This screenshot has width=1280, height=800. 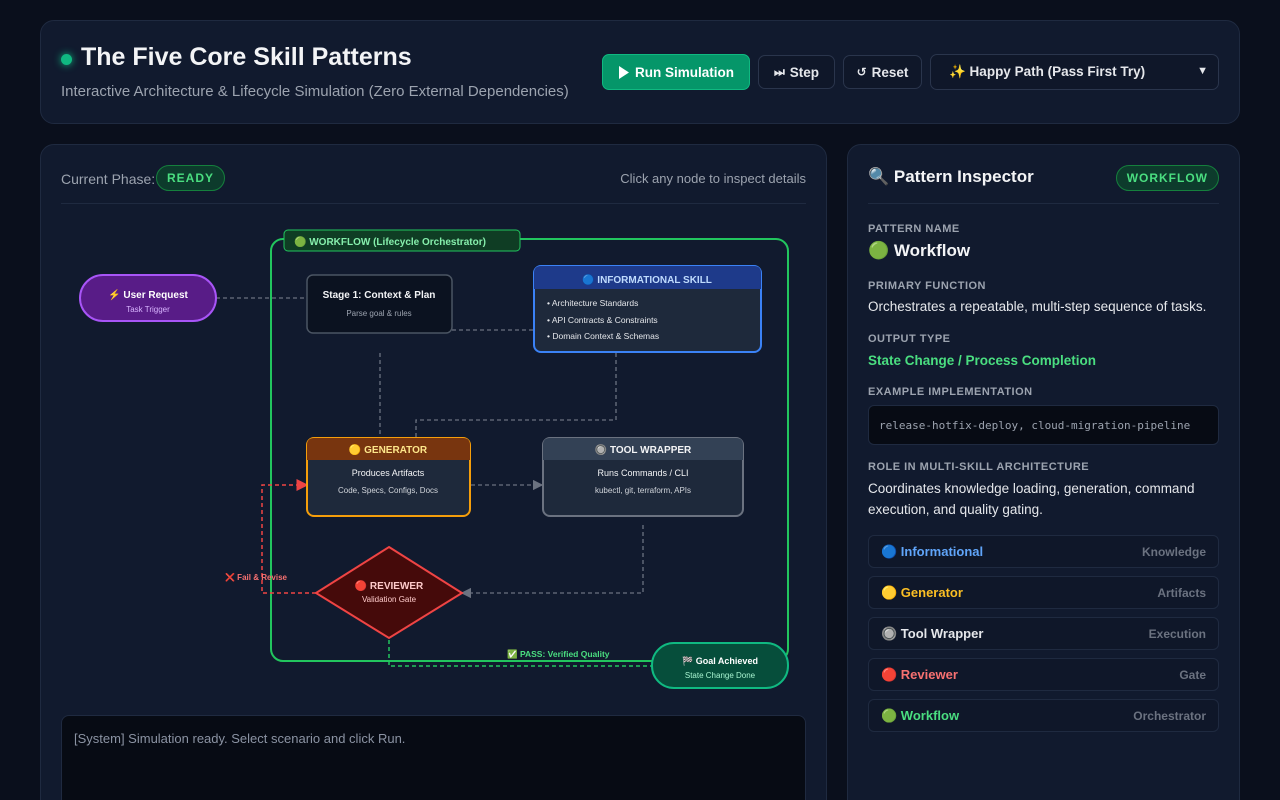 I want to click on node-user-request: ⚡ User Request Task Trigger, so click(x=148, y=298).